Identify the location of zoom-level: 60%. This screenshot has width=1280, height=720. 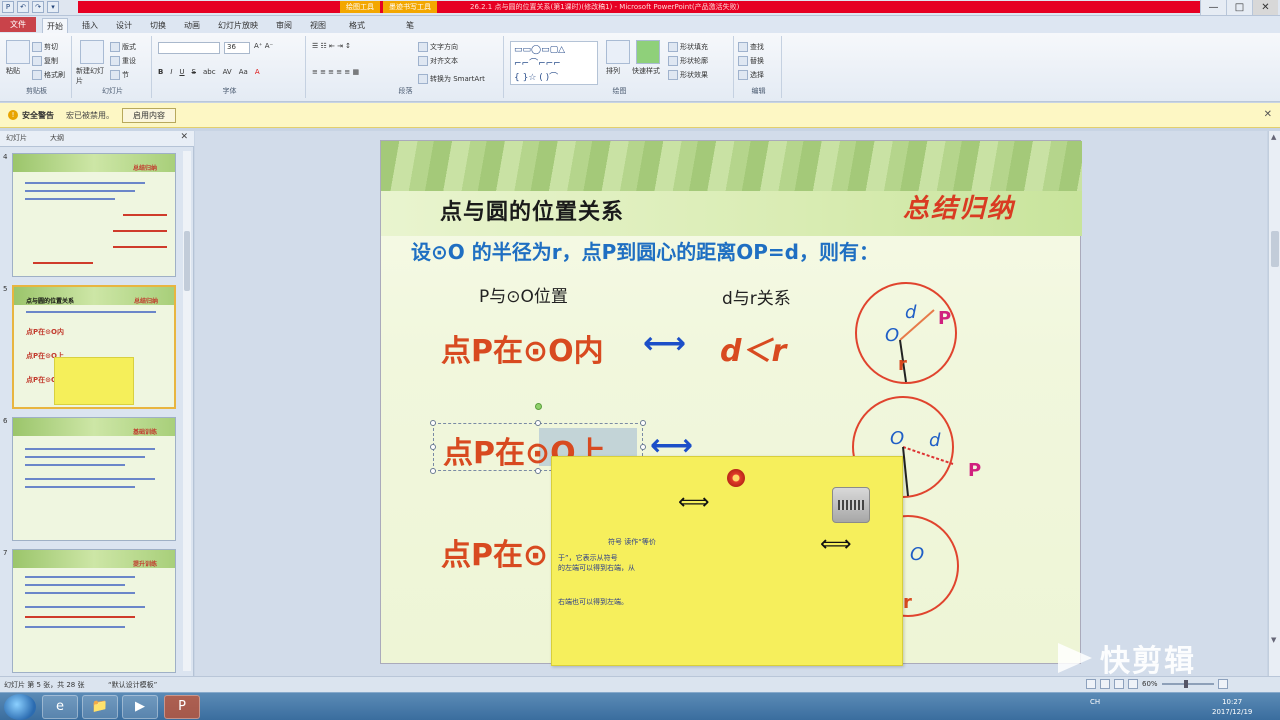
(1150, 684).